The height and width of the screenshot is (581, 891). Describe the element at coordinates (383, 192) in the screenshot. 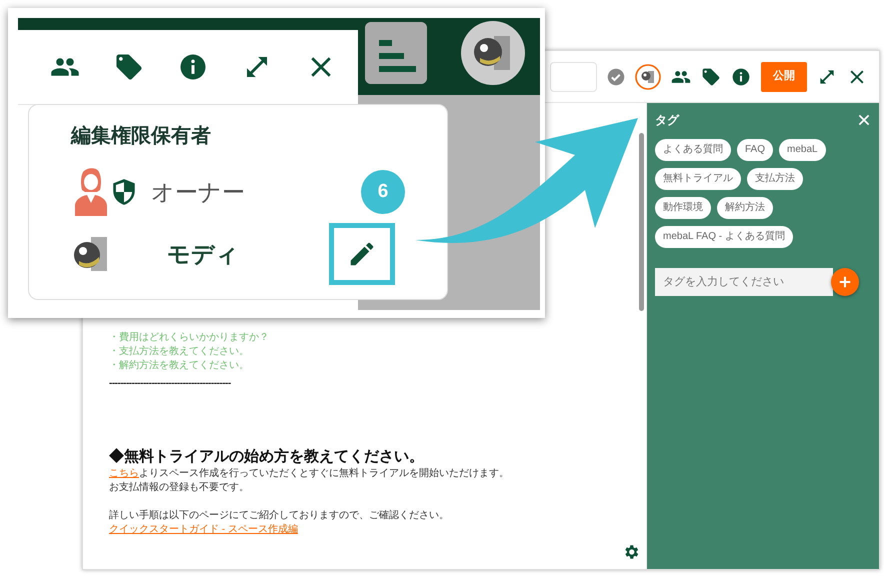

I see `step-badge: 6` at that location.